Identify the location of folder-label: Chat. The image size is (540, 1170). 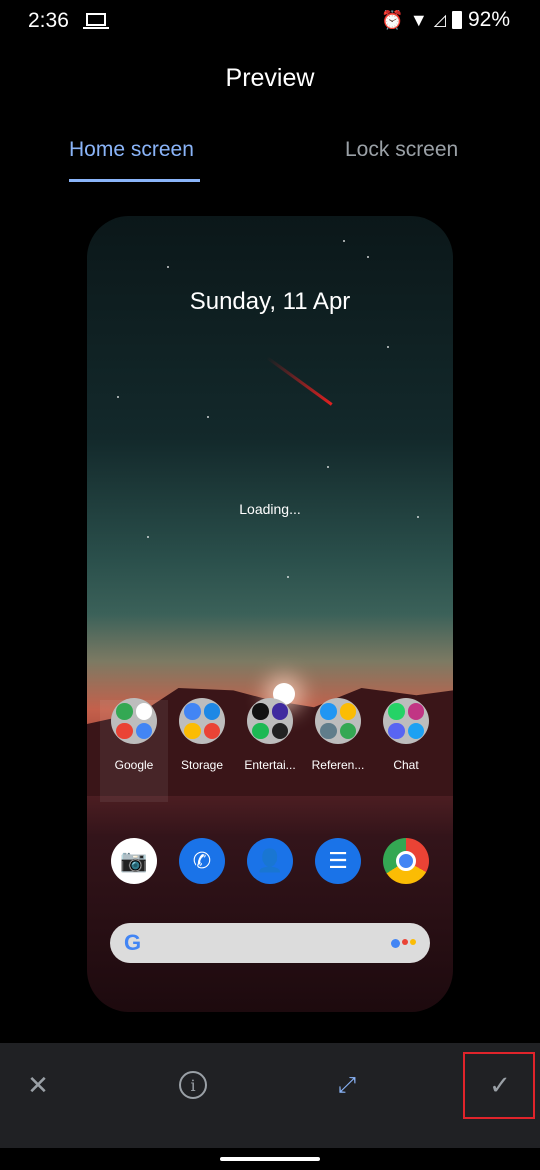
(406, 765).